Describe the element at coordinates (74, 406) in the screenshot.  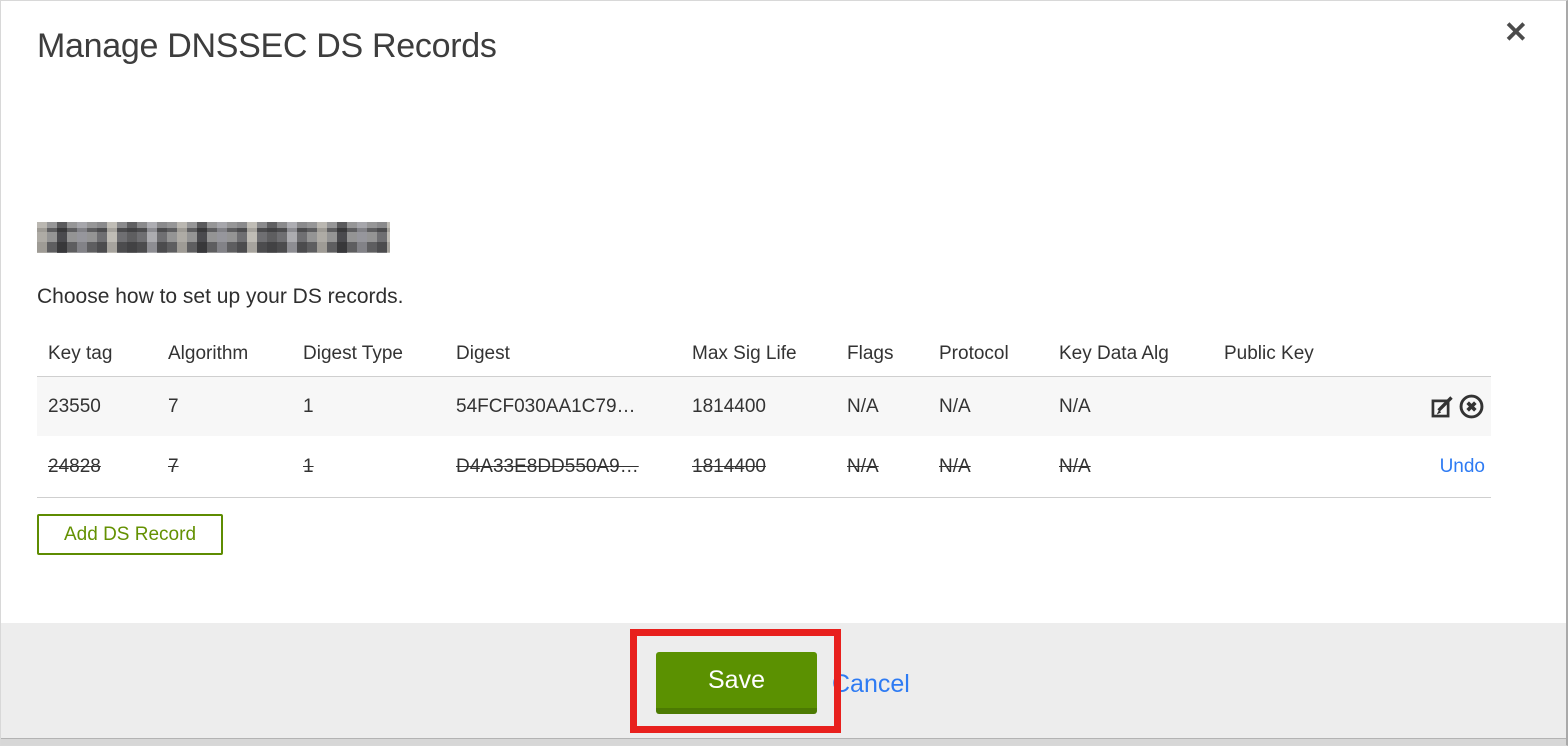
I see `cell-key-tag: 23550` at that location.